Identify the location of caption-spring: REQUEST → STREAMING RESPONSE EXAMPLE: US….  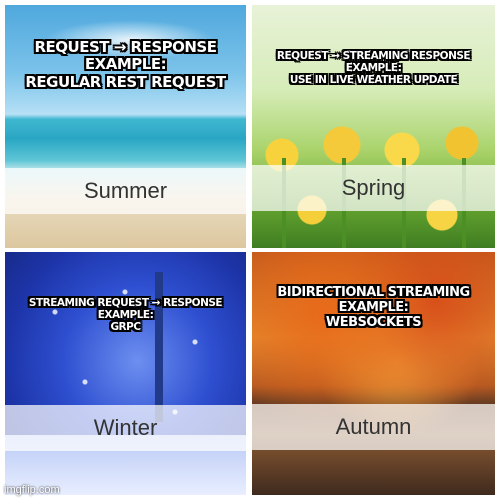
(373, 68).